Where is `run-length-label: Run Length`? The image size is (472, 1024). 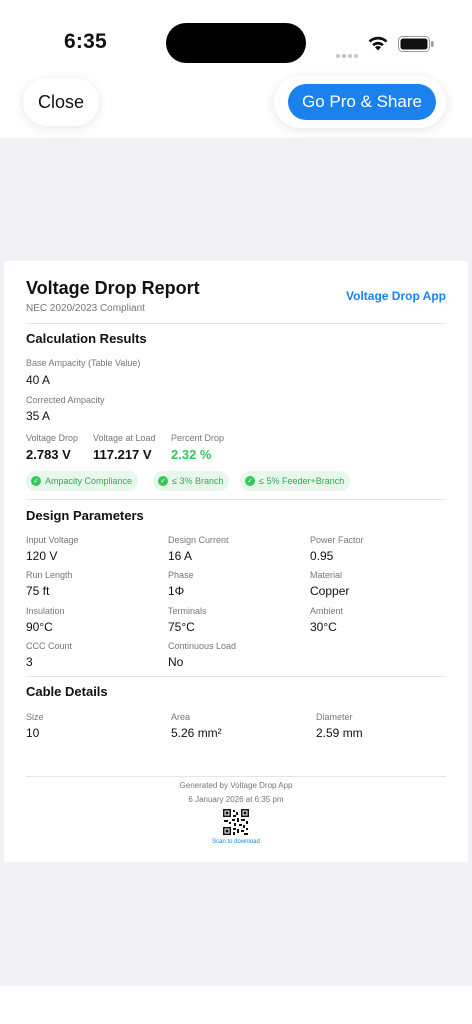
run-length-label: Run Length is located at coordinates (49, 575).